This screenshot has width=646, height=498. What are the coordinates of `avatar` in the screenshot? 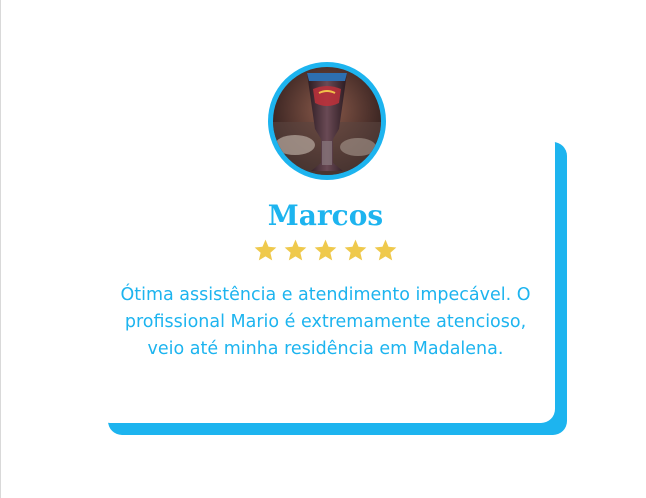 It's located at (327, 121).